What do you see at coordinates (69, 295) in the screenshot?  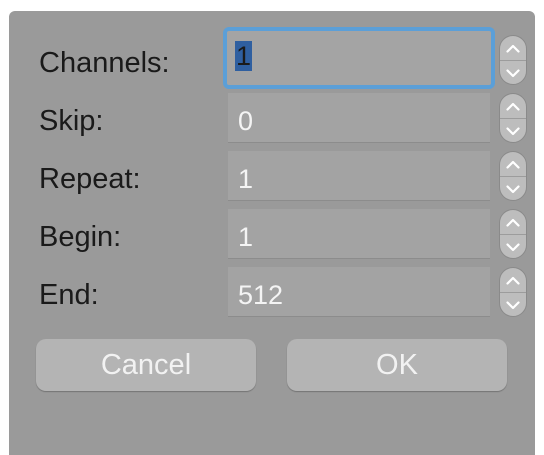 I see `end-label: End:` at bounding box center [69, 295].